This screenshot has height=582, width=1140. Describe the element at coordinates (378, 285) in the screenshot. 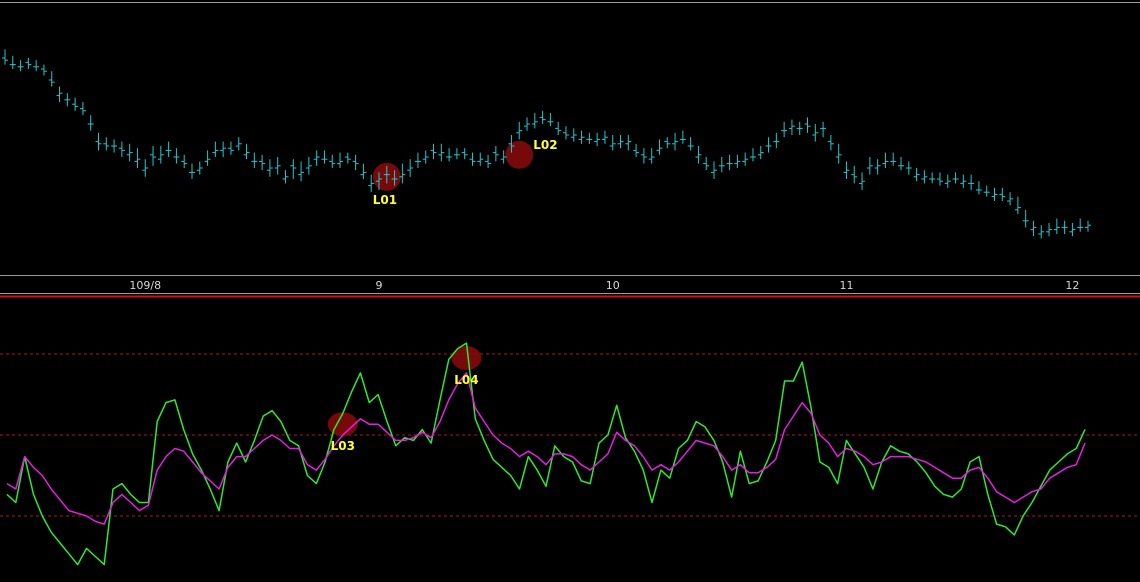

I see `x-tick-label: 9` at that location.